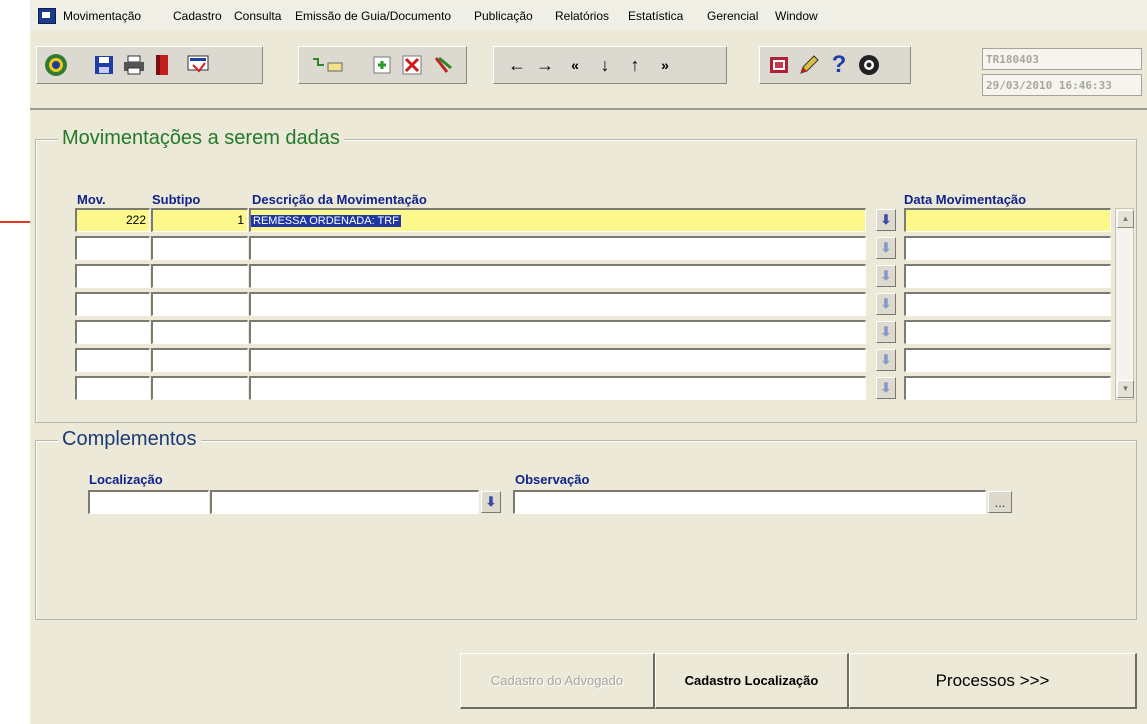 The image size is (1147, 724). I want to click on toolbar-group-tools: ?, so click(835, 65).